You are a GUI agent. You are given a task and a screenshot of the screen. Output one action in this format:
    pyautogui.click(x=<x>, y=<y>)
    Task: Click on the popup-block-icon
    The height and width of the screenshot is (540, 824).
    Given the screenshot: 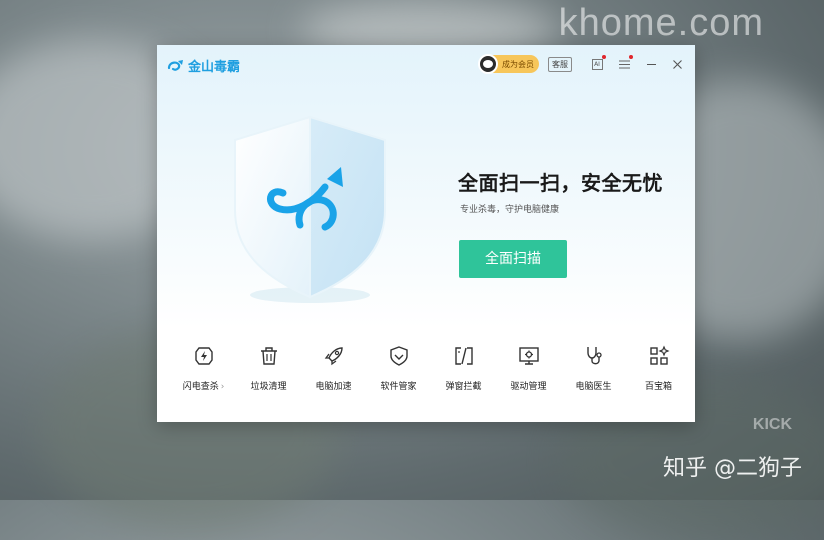 What is the action you would take?
    pyautogui.click(x=464, y=356)
    